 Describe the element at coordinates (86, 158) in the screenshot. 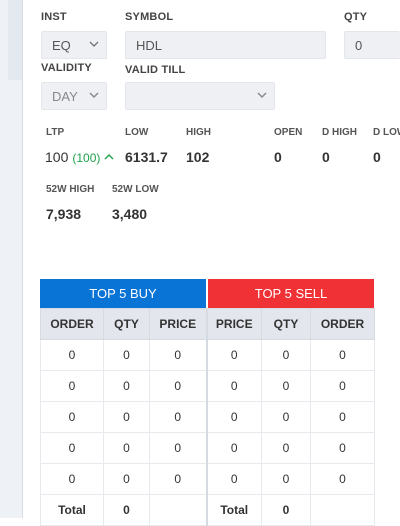

I see `ltp-change: (100)` at that location.